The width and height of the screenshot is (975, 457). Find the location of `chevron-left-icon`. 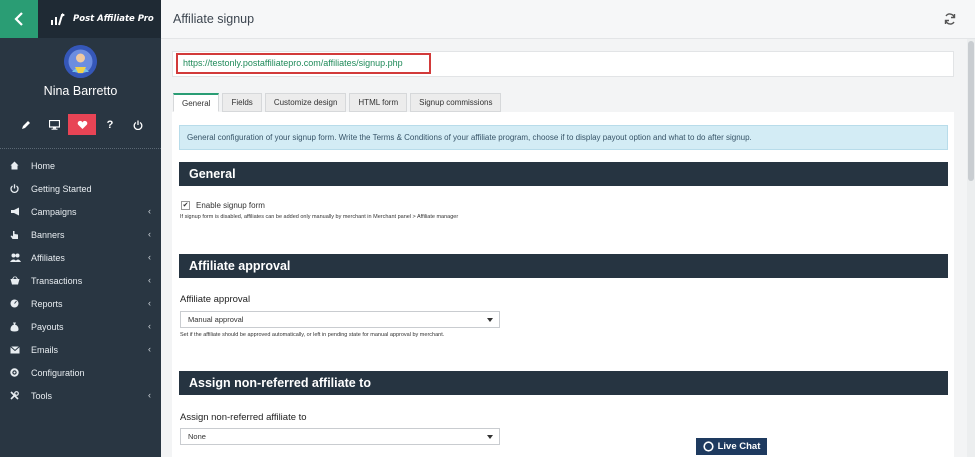

chevron-left-icon is located at coordinates (18, 19).